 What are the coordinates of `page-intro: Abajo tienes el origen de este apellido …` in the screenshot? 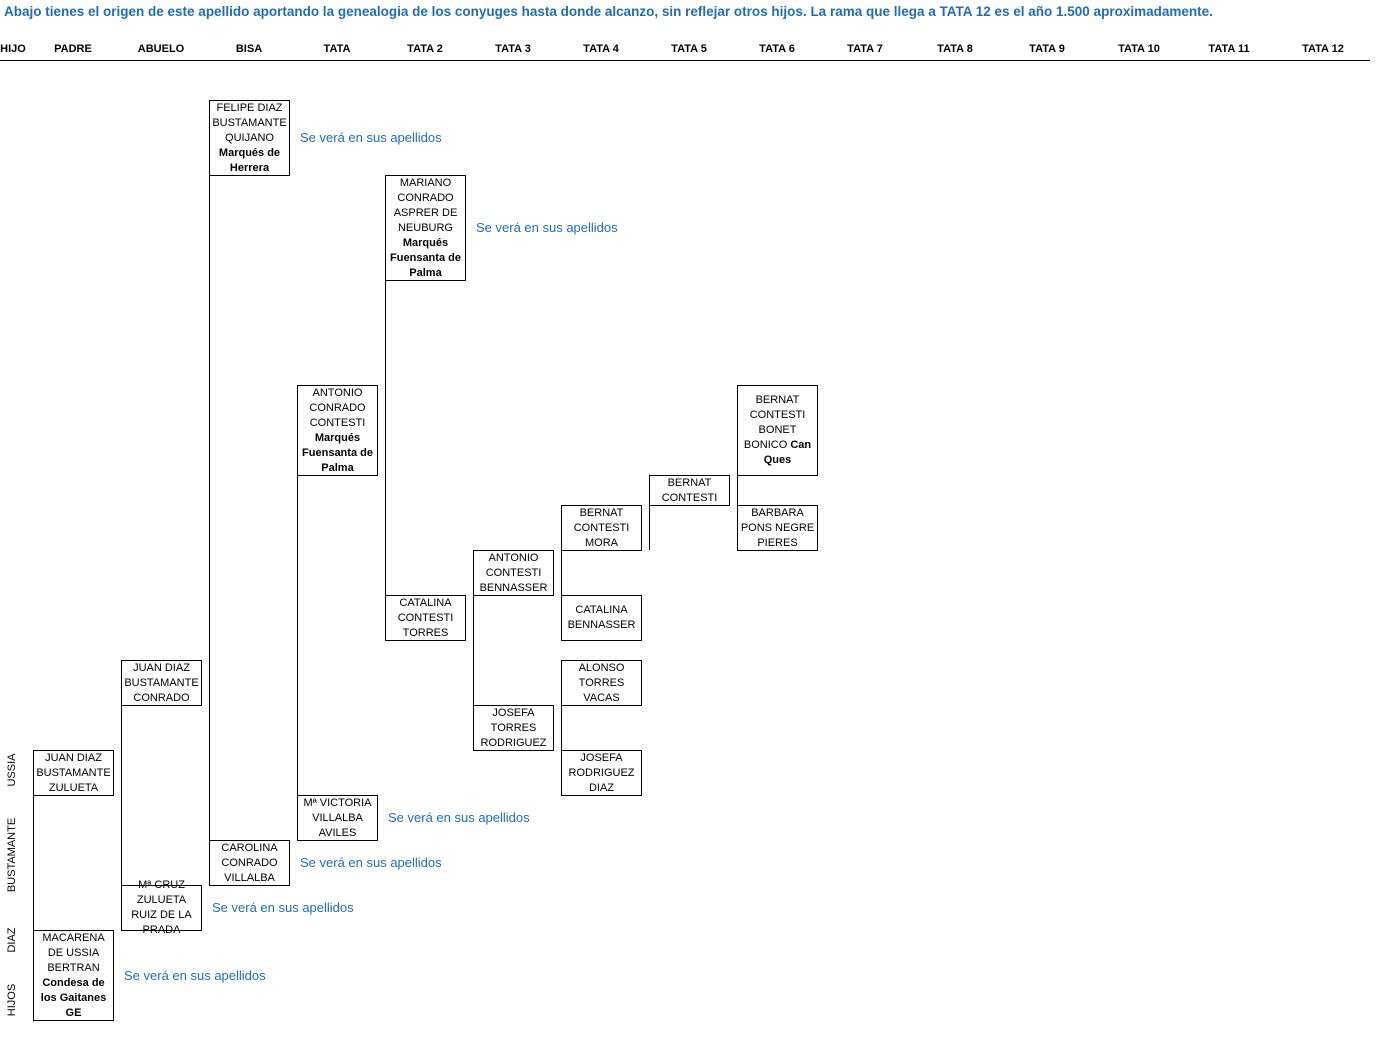 It's located at (608, 11).